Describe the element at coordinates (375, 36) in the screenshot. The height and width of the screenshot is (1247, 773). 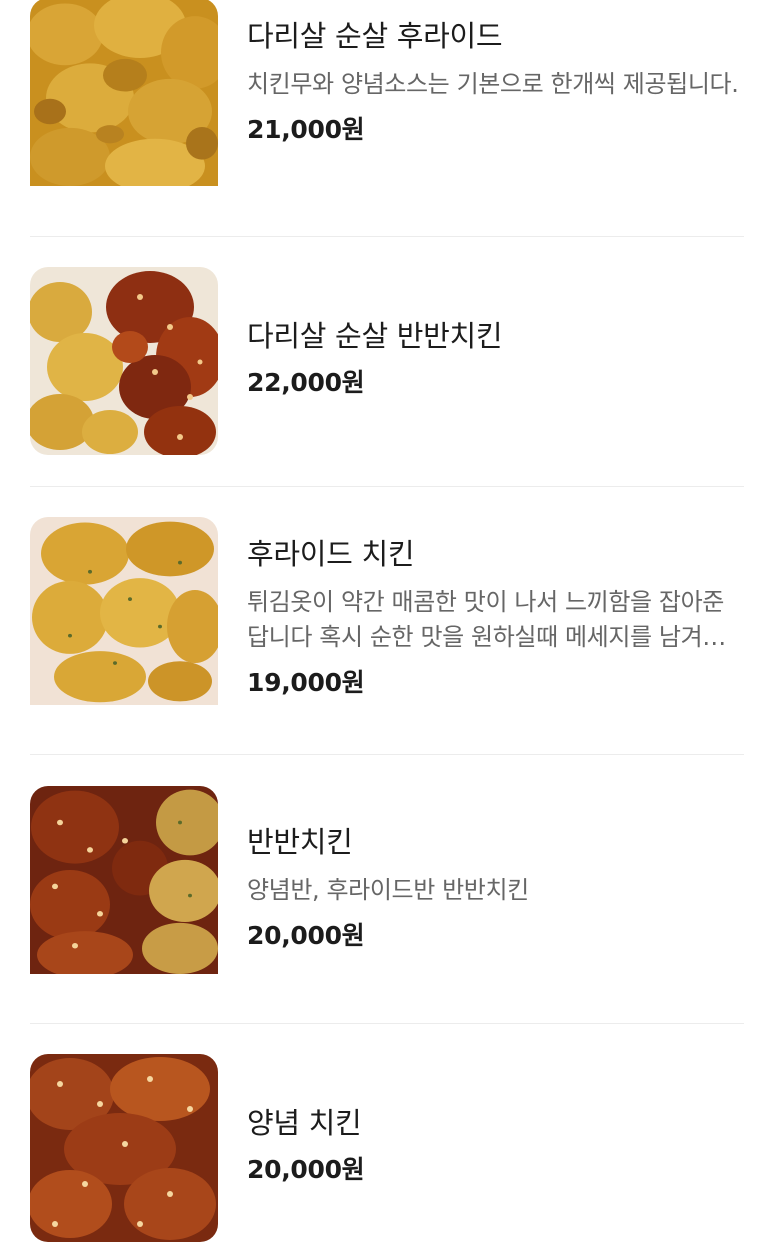
I see `menu-item-name: 다리살 순살 후라이드` at that location.